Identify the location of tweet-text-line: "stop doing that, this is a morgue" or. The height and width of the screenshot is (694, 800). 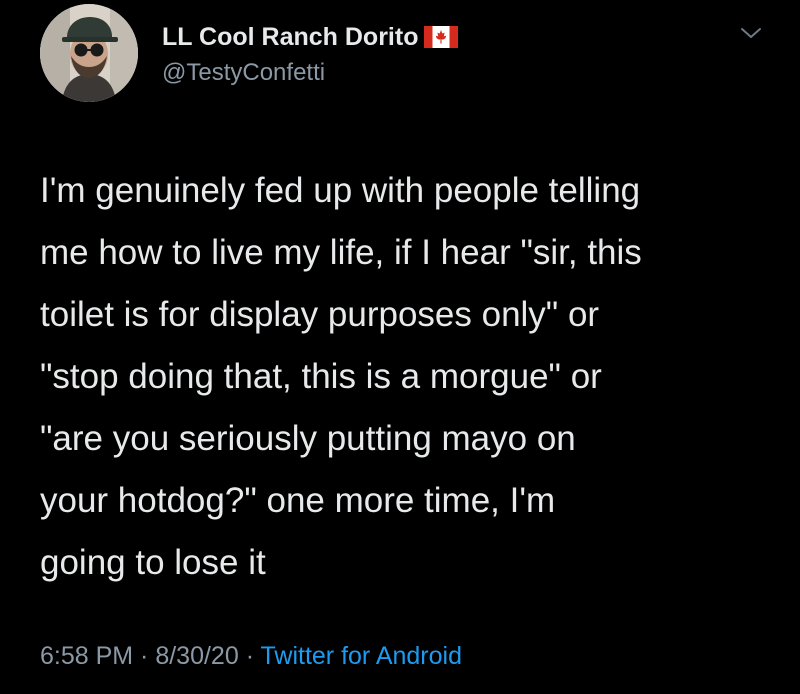
(321, 376).